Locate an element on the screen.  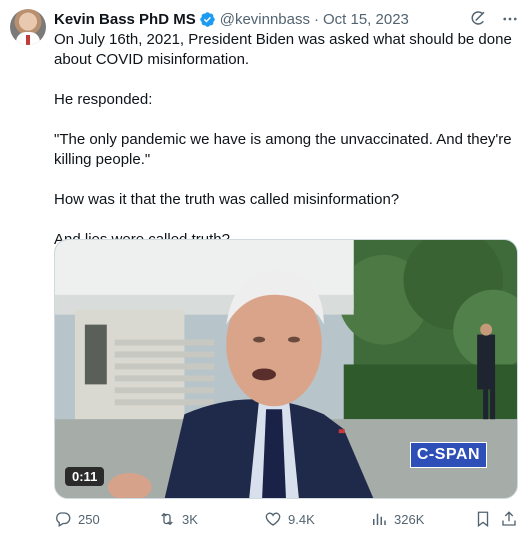
share-icon is located at coordinates (509, 518).